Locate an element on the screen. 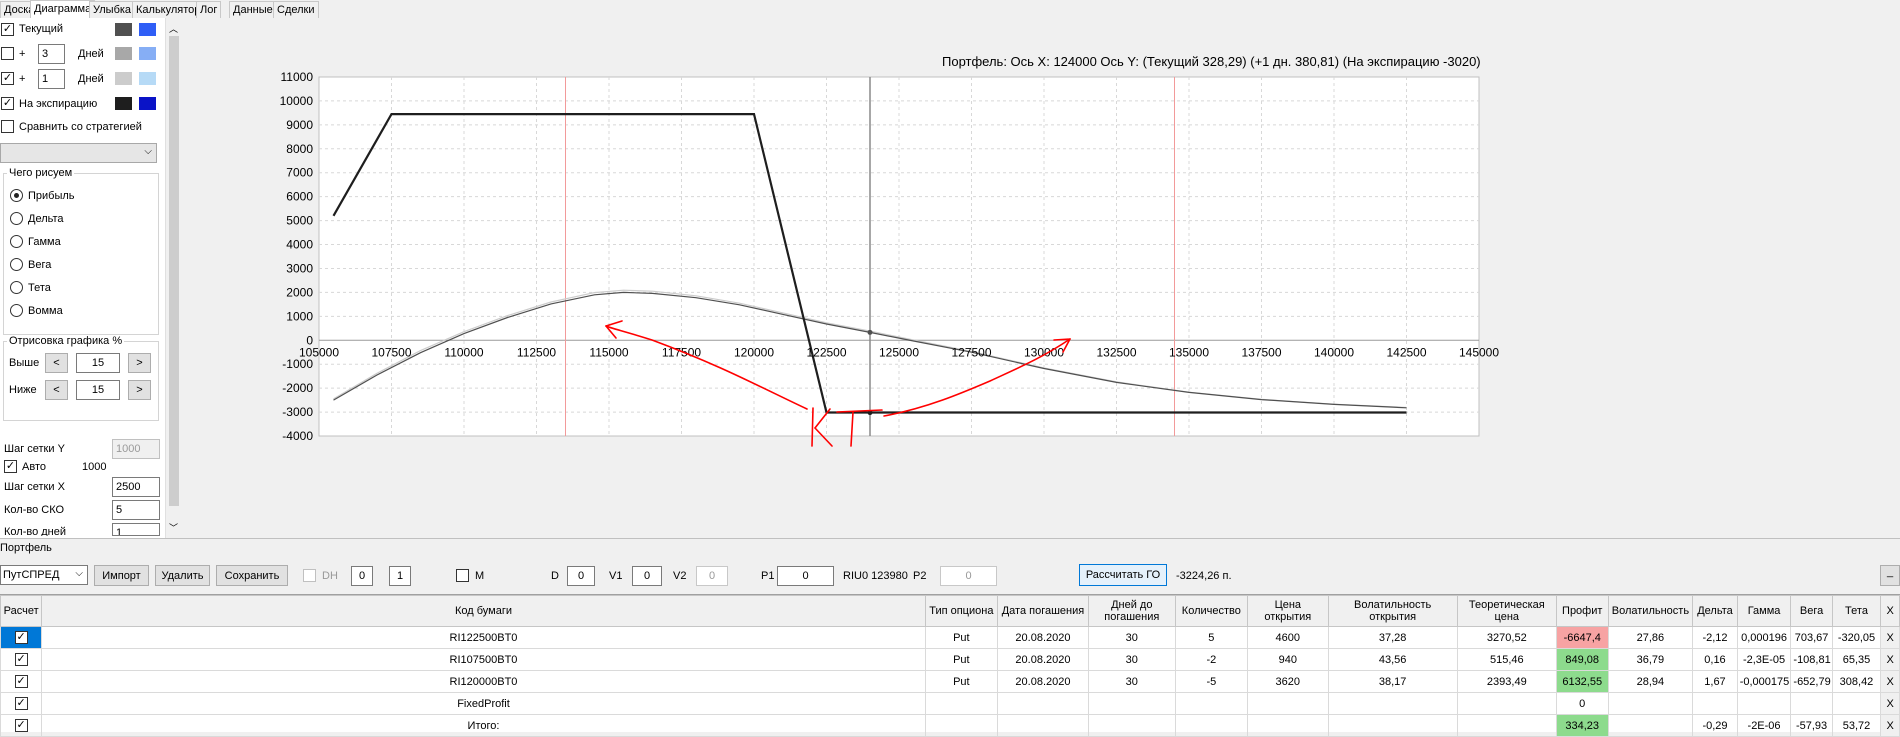 The image size is (1900, 737). import-button: Импорт is located at coordinates (121, 575).